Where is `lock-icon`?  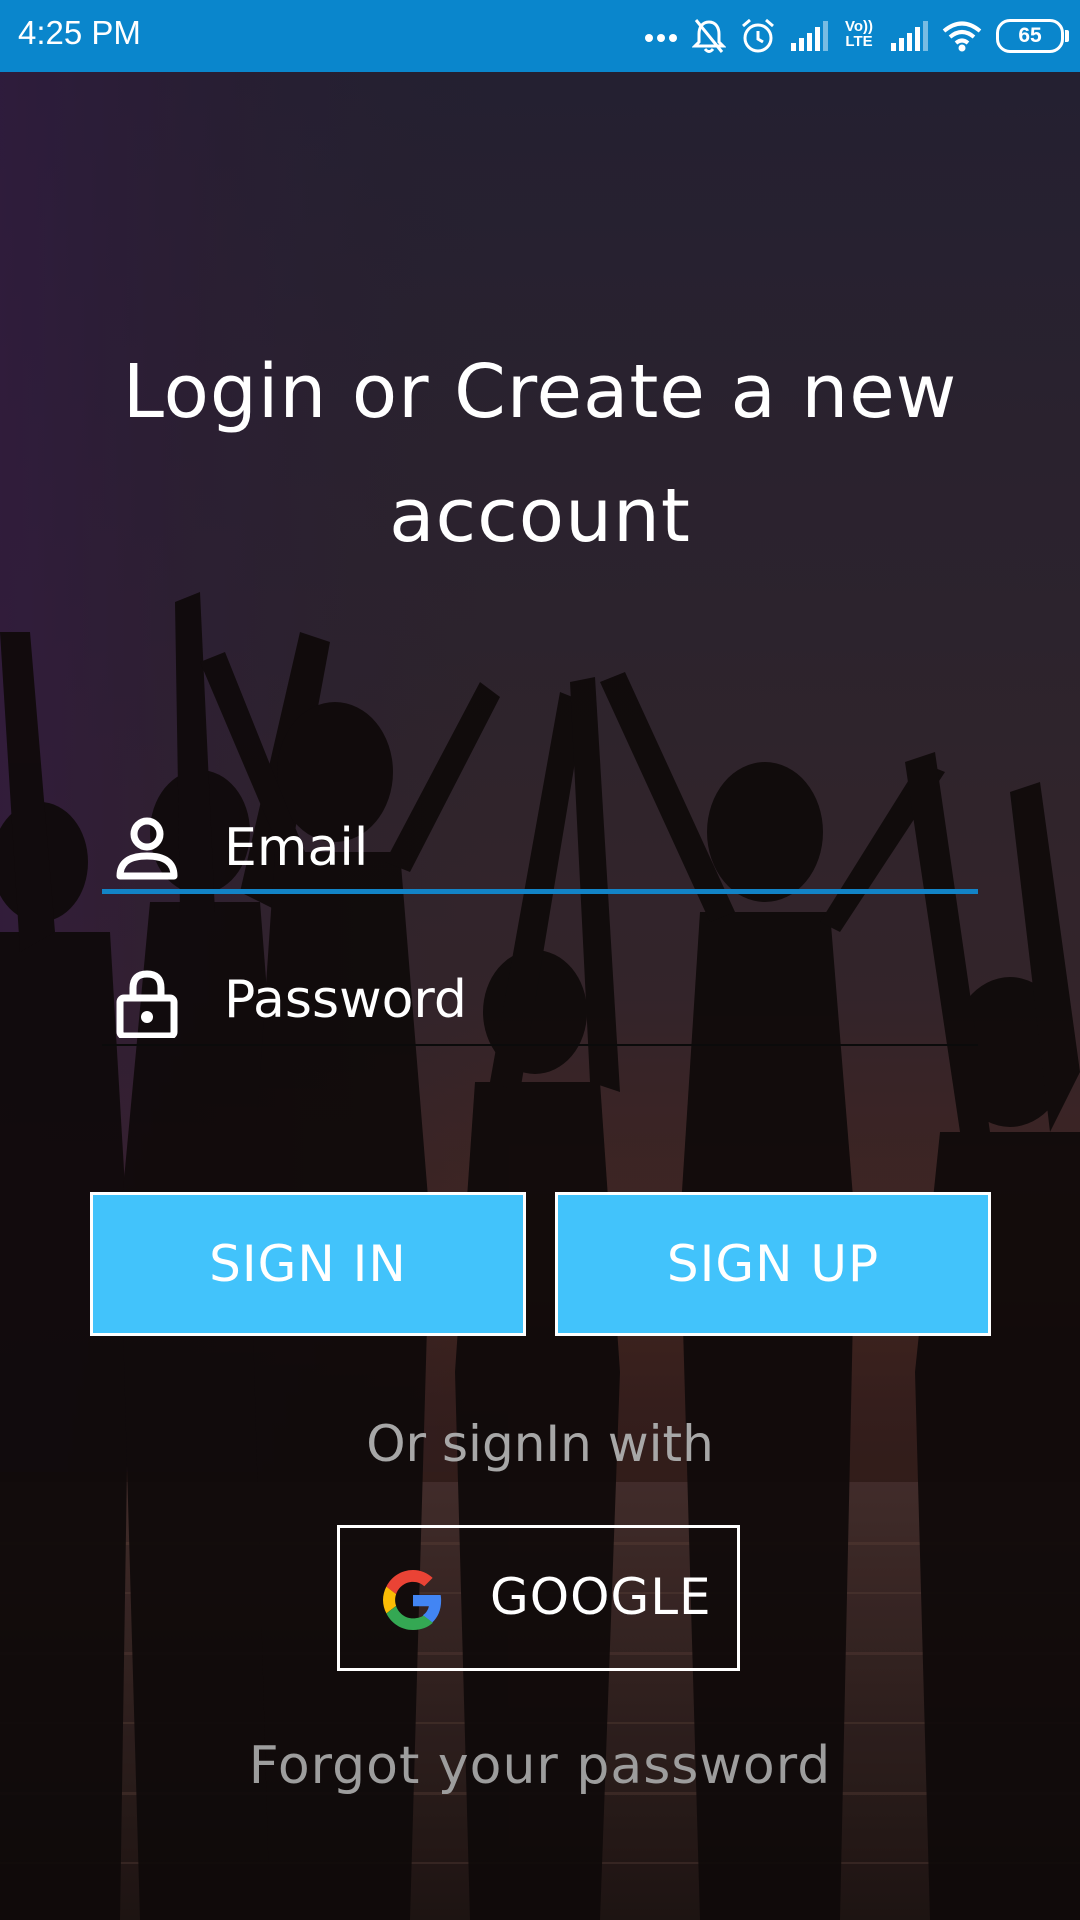
lock-icon is located at coordinates (147, 1004).